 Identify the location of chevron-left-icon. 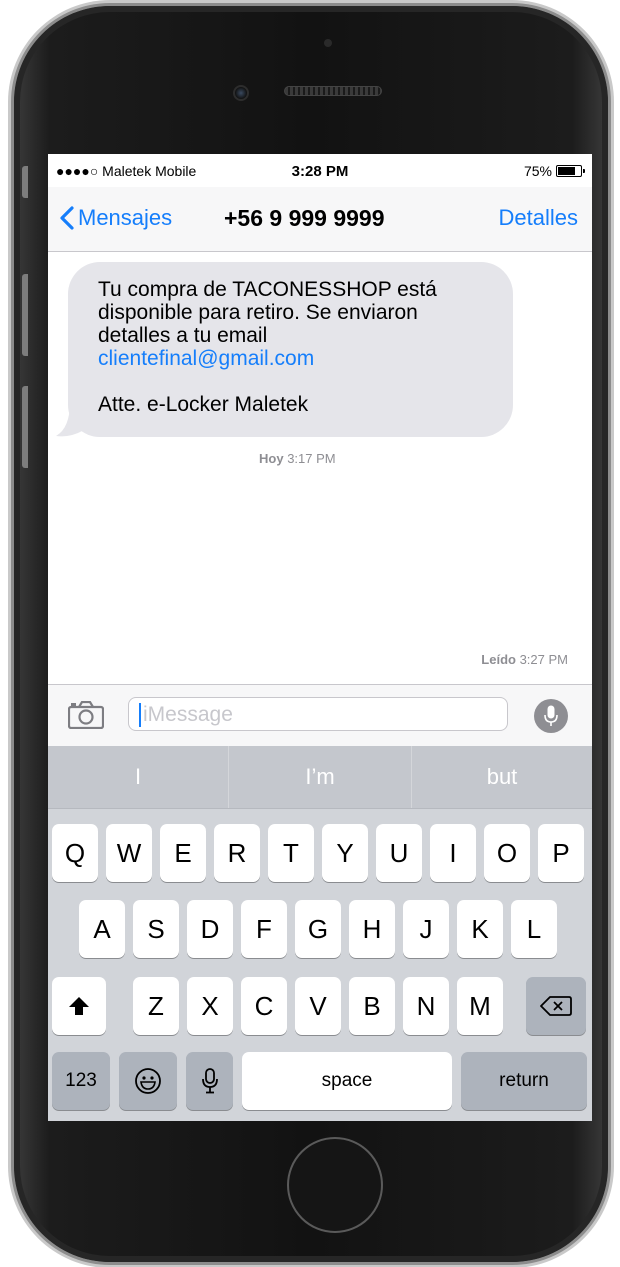
(67, 218).